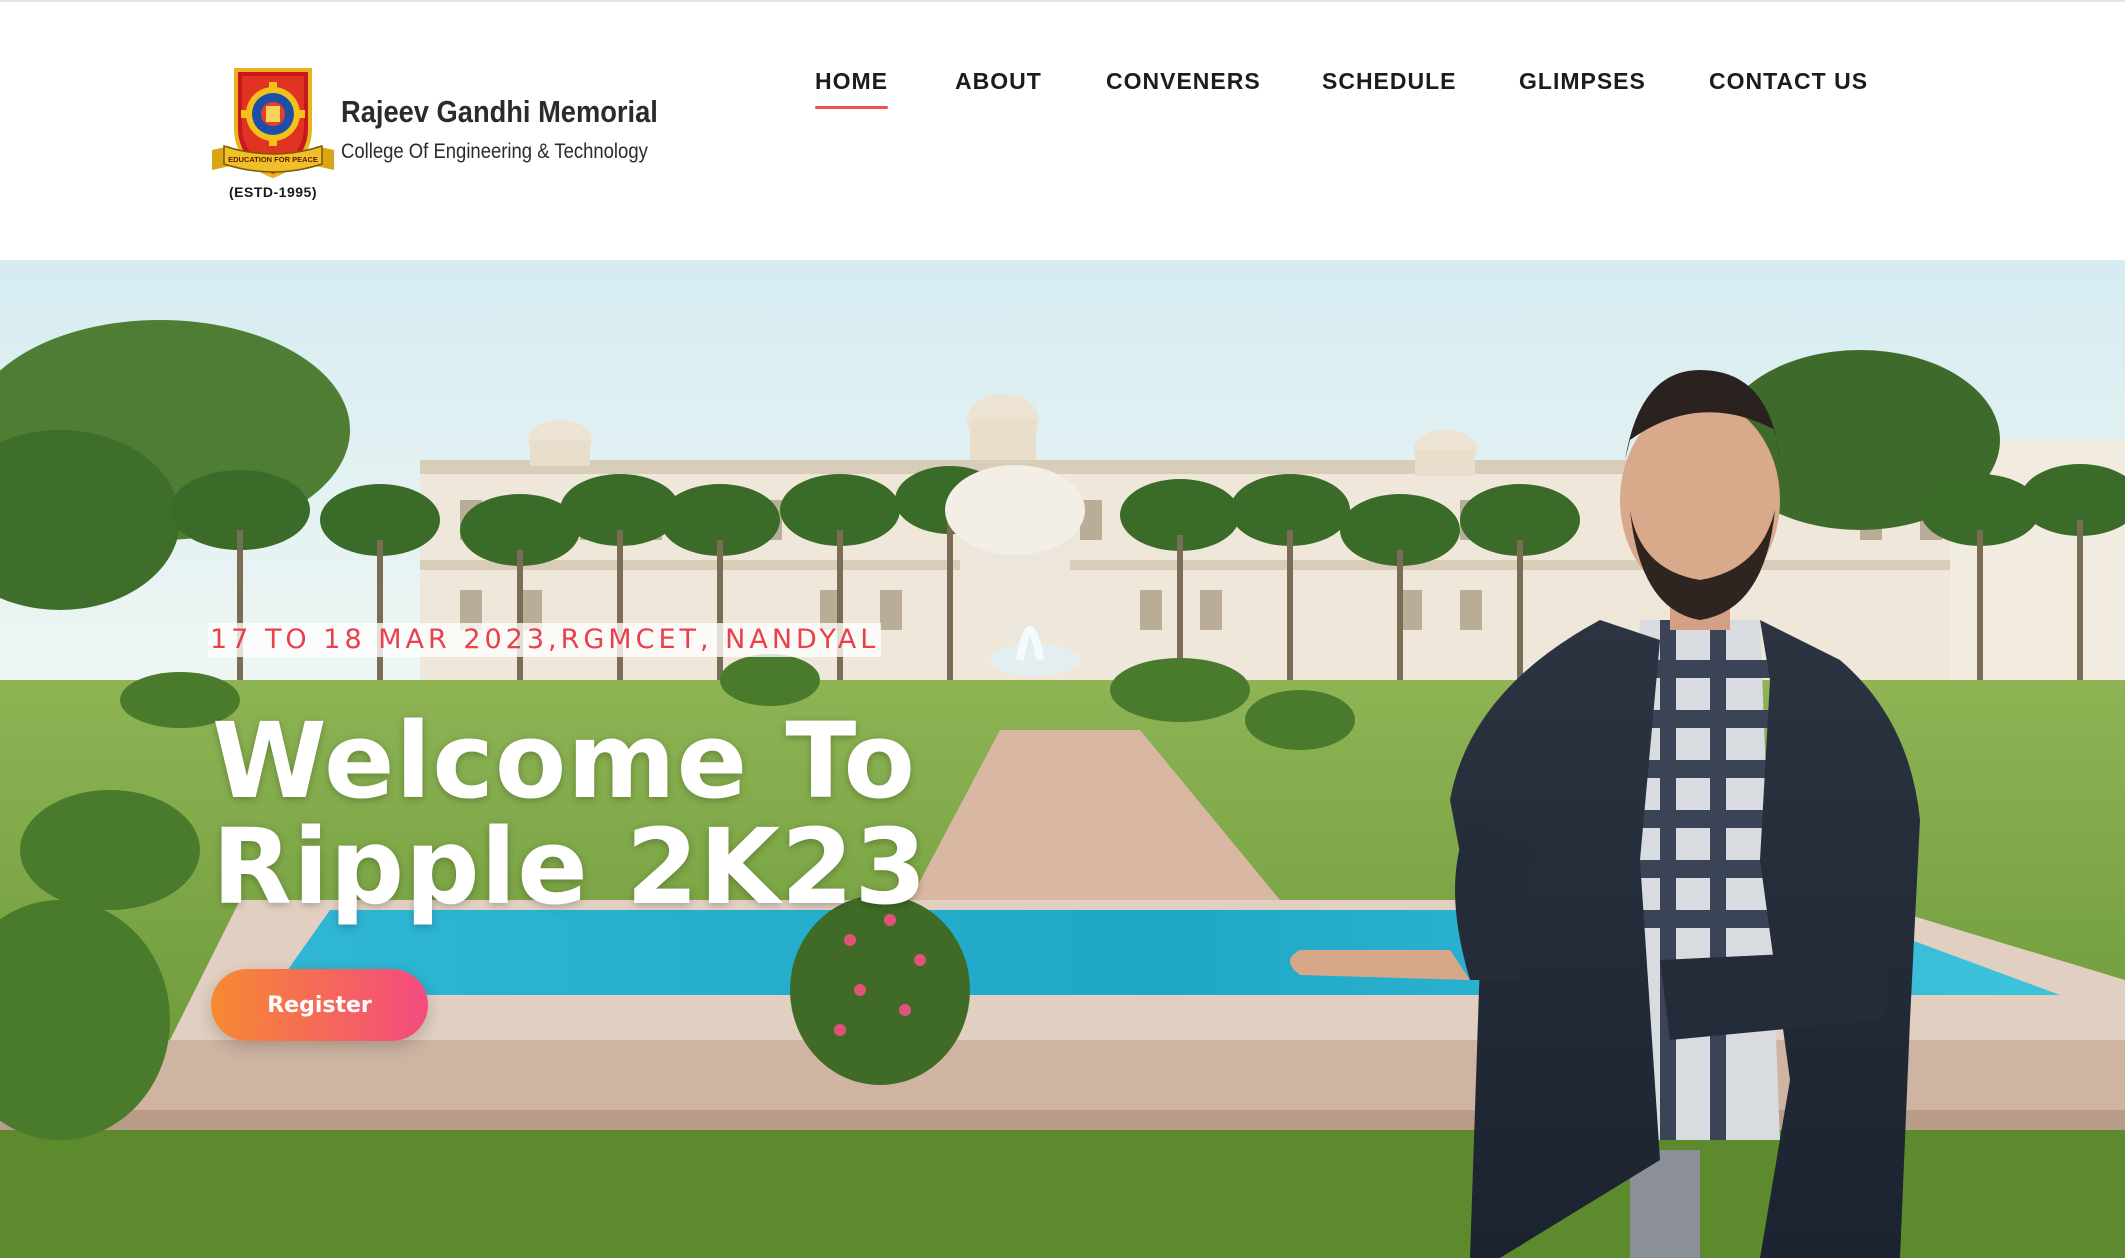  I want to click on college-logo: EDUCATION FOR PEACE (ESTD-1995), so click(273, 136).